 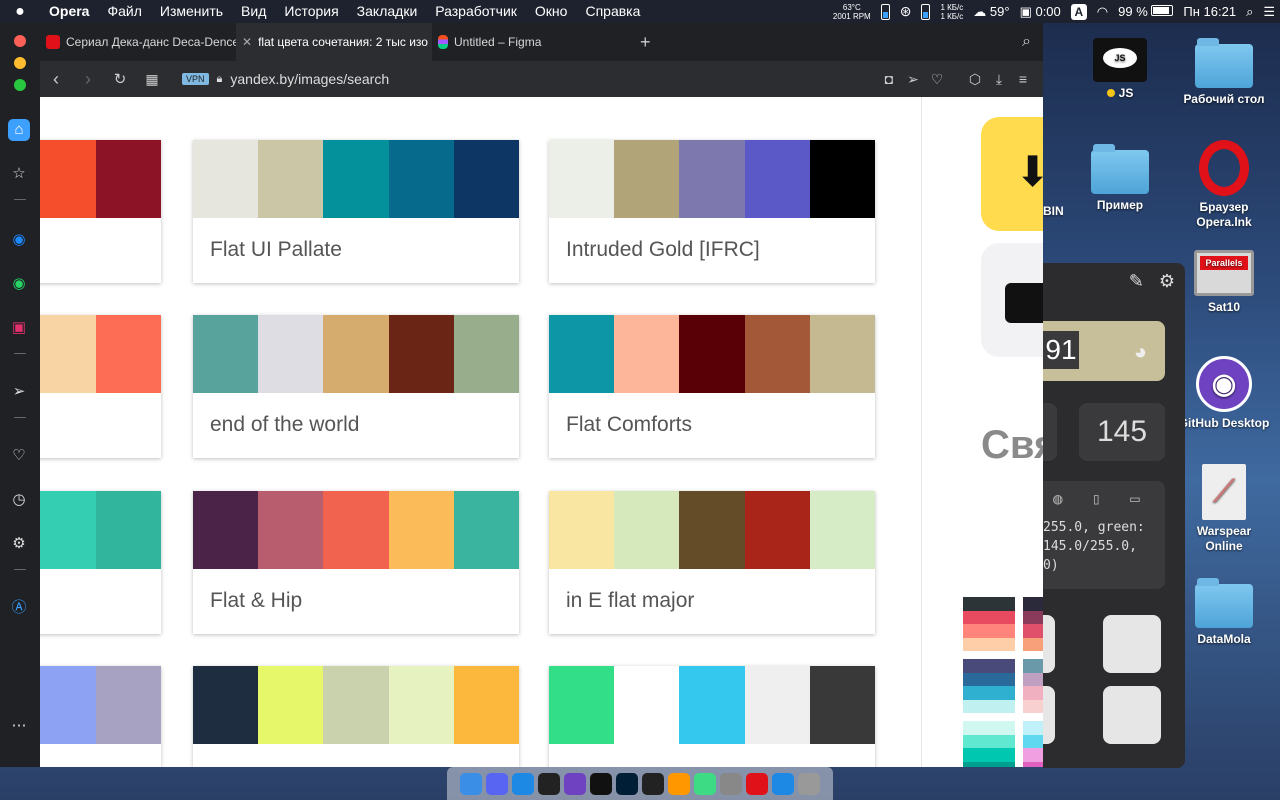 What do you see at coordinates (1224, 282) in the screenshot?
I see `desktop-icon-sat10: Parallels Sat10` at bounding box center [1224, 282].